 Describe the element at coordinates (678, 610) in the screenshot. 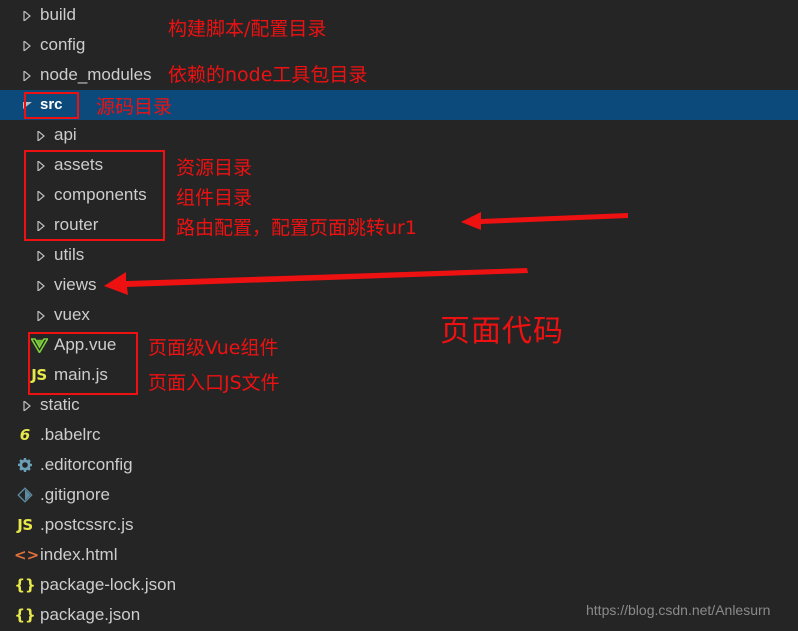

I see `watermark: https://blog.csdn.net/Anlesurn` at that location.